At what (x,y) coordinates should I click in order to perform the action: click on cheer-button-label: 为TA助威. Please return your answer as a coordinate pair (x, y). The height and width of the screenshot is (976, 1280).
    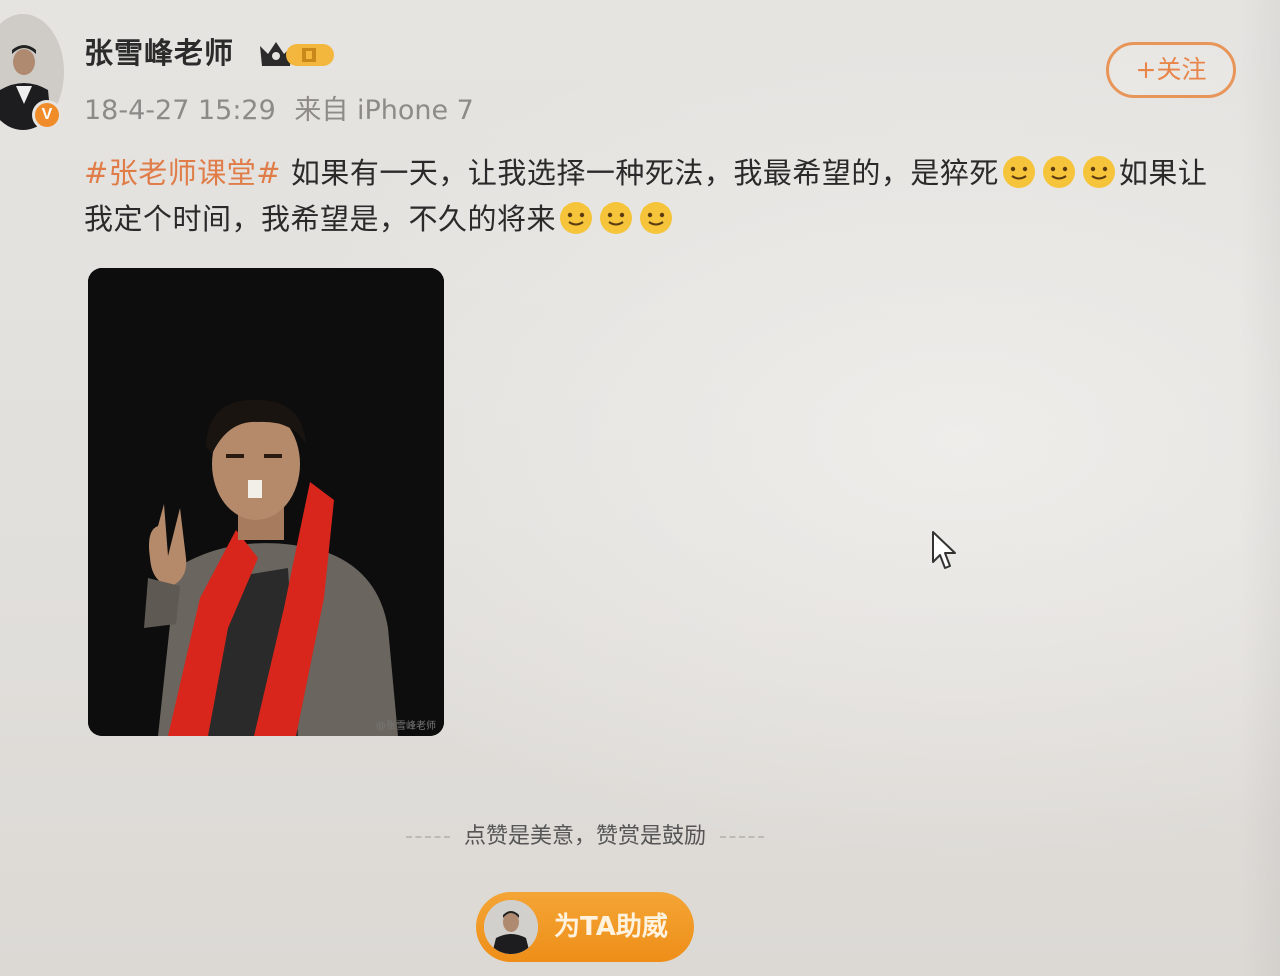
    Looking at the image, I should click on (611, 927).